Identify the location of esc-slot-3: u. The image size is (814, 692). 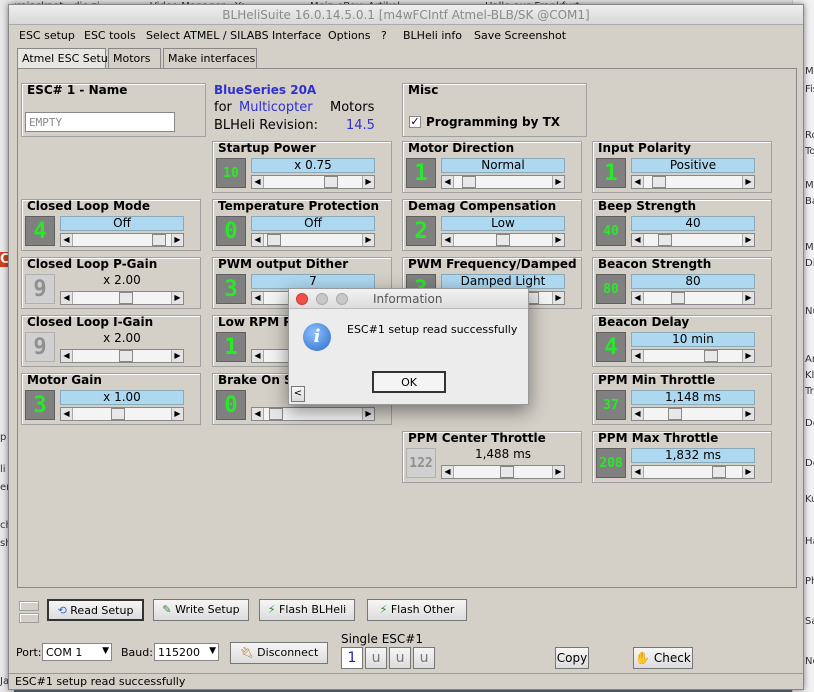
(400, 658).